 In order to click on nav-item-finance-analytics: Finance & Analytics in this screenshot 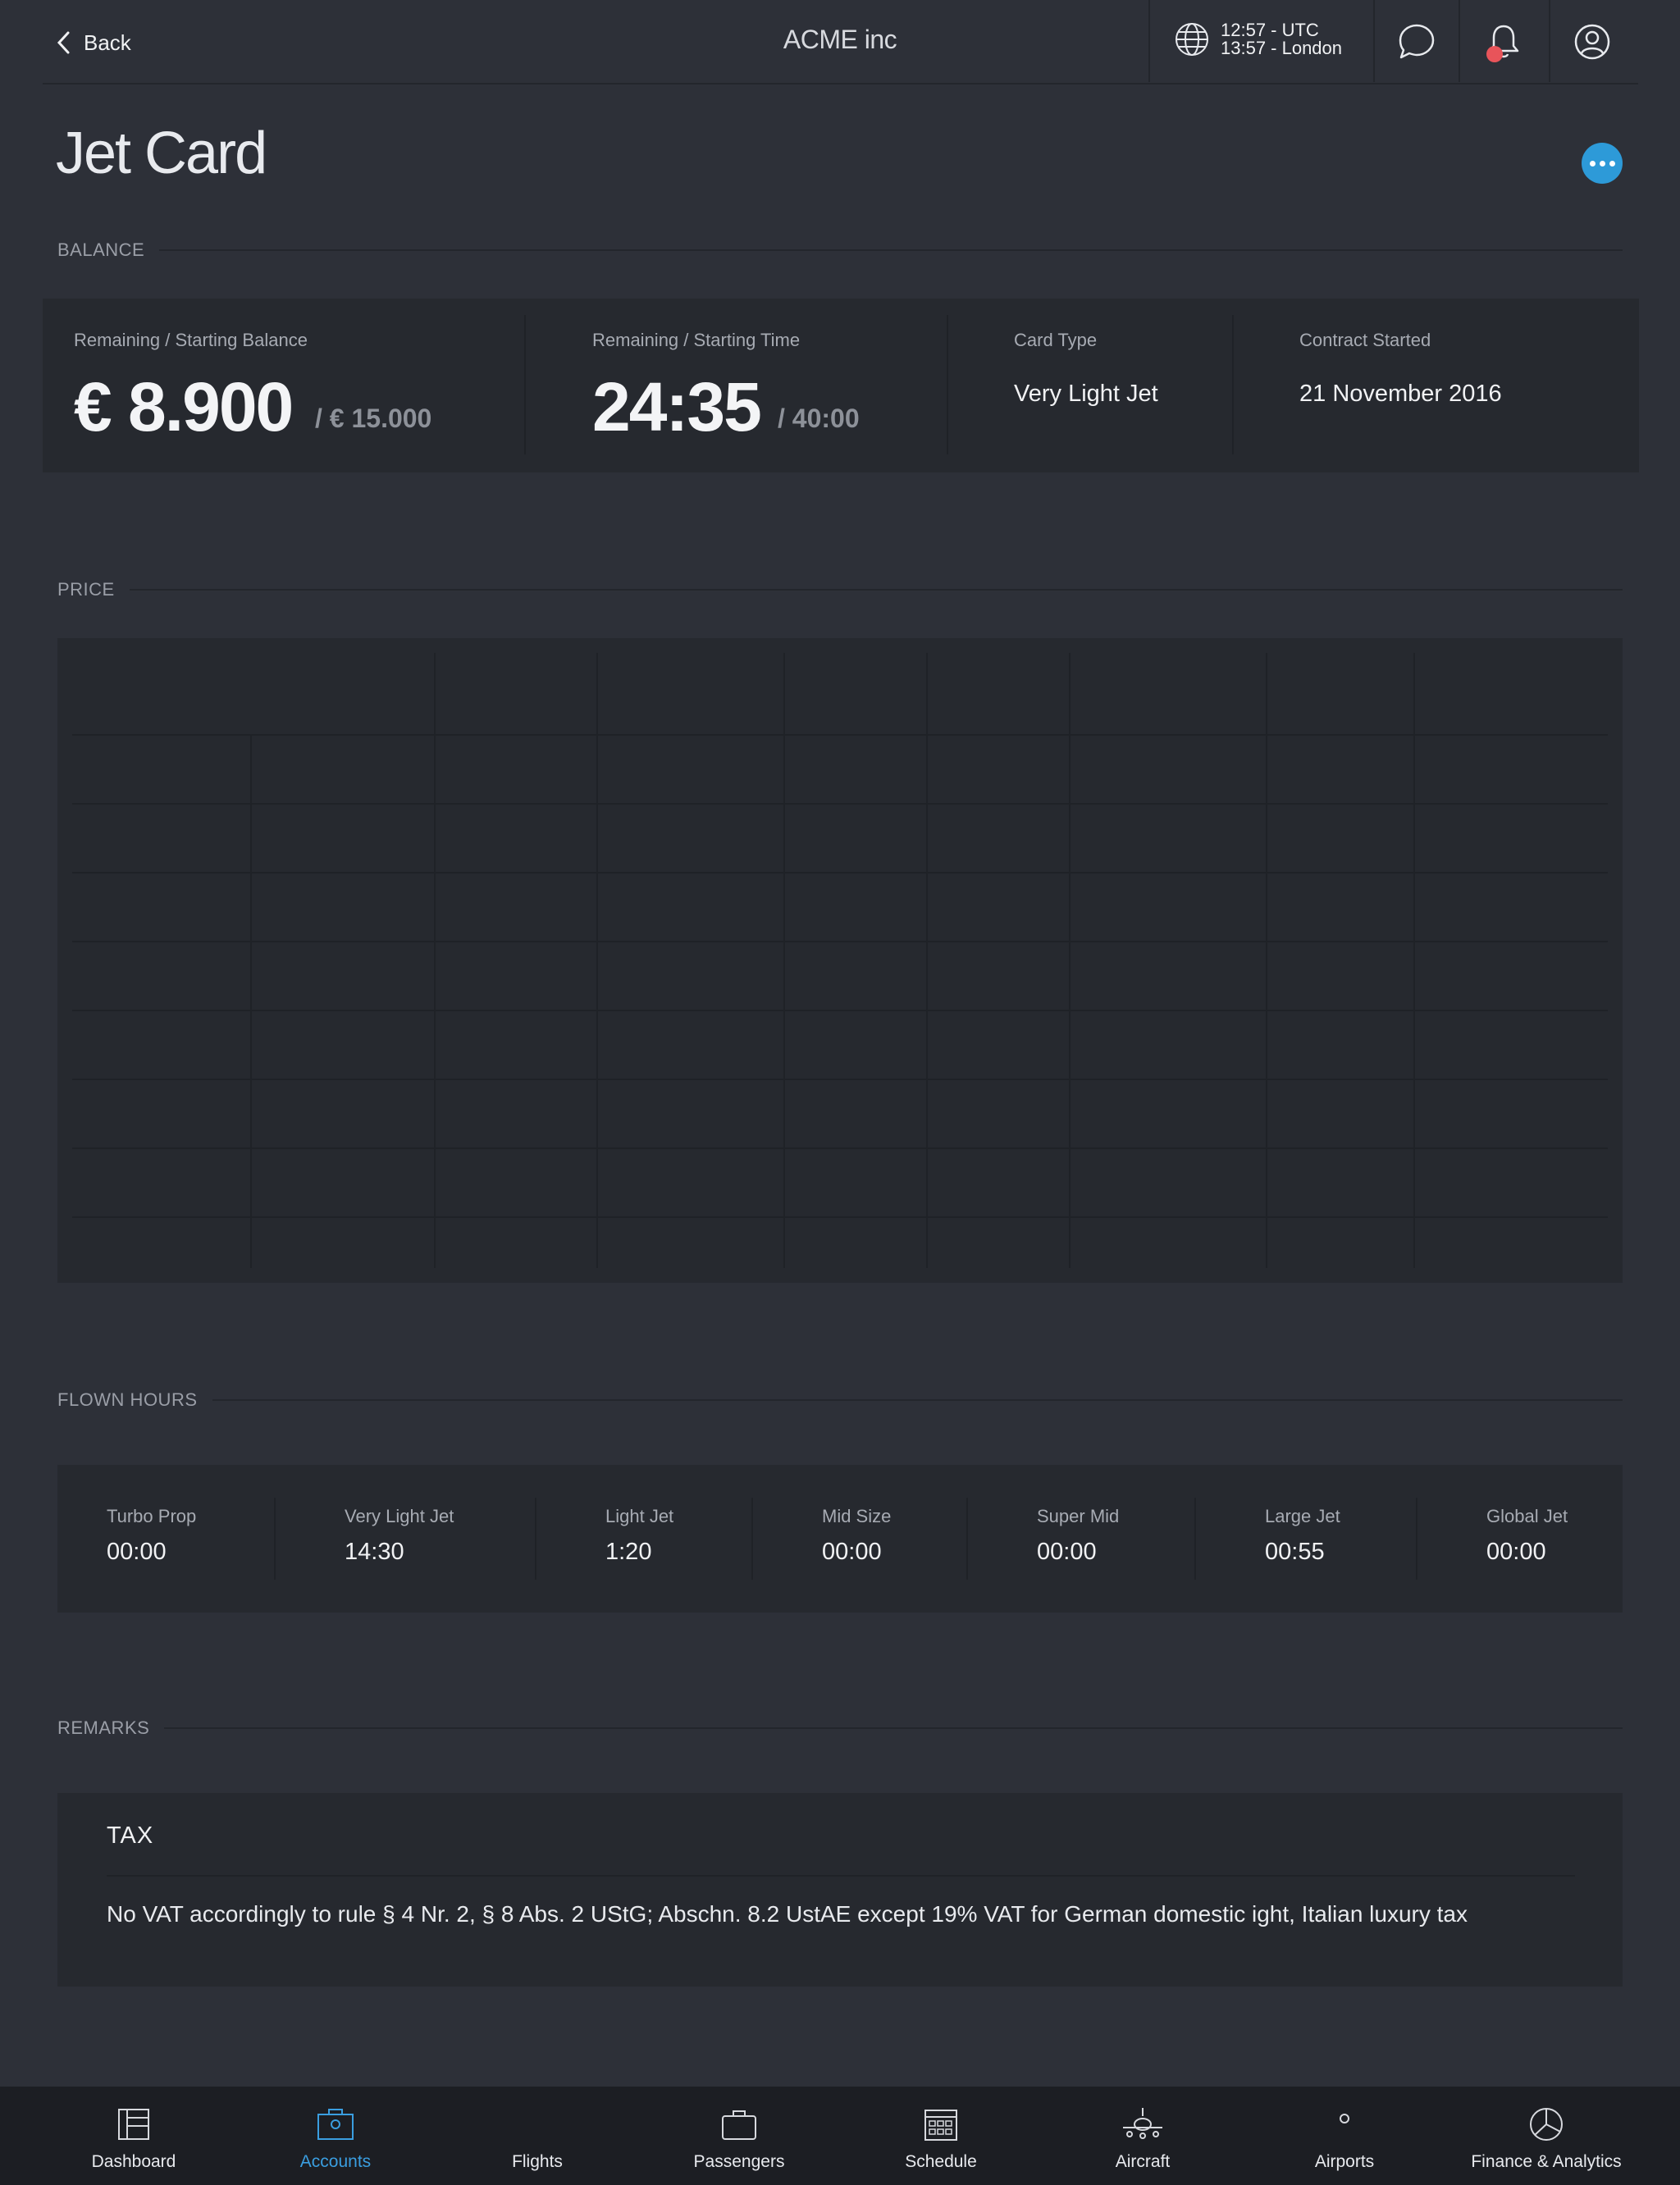, I will do `click(1546, 2136)`.